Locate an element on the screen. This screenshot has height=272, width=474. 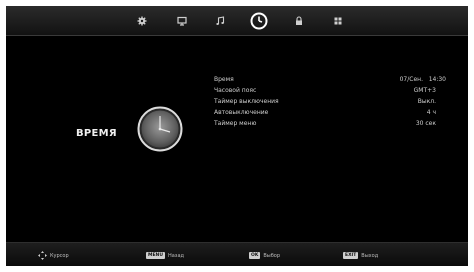
lock-icon is located at coordinates (299, 20).